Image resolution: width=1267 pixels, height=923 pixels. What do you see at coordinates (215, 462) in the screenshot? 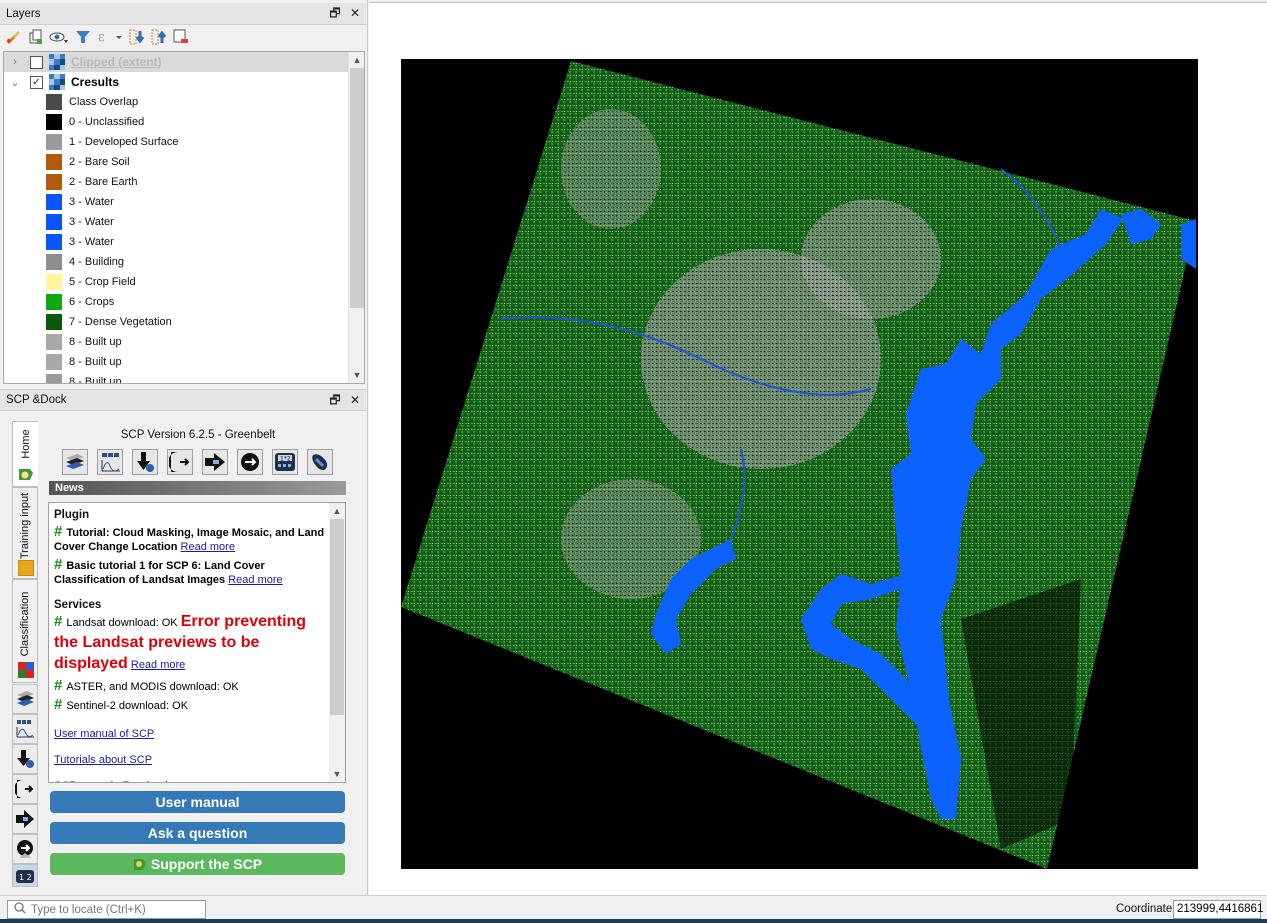
I see `postprocessing-button` at bounding box center [215, 462].